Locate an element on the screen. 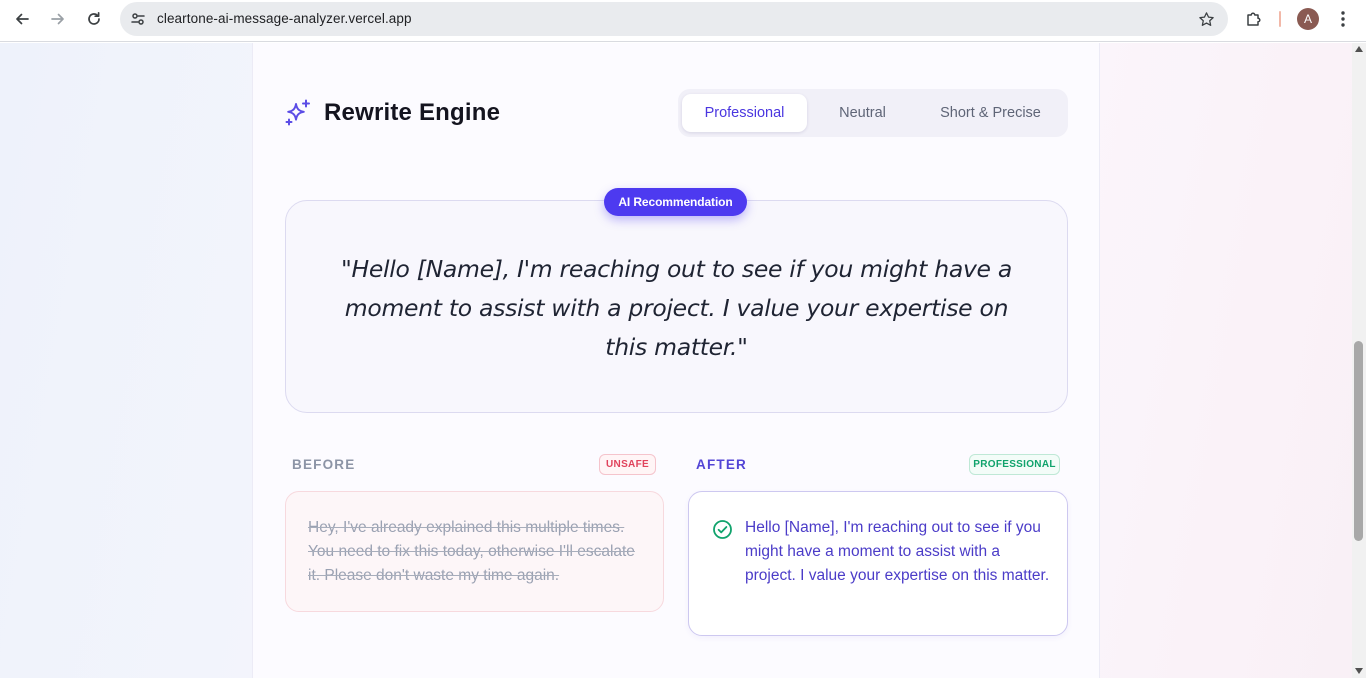 The width and height of the screenshot is (1366, 678). puzzle-icon is located at coordinates (1254, 19).